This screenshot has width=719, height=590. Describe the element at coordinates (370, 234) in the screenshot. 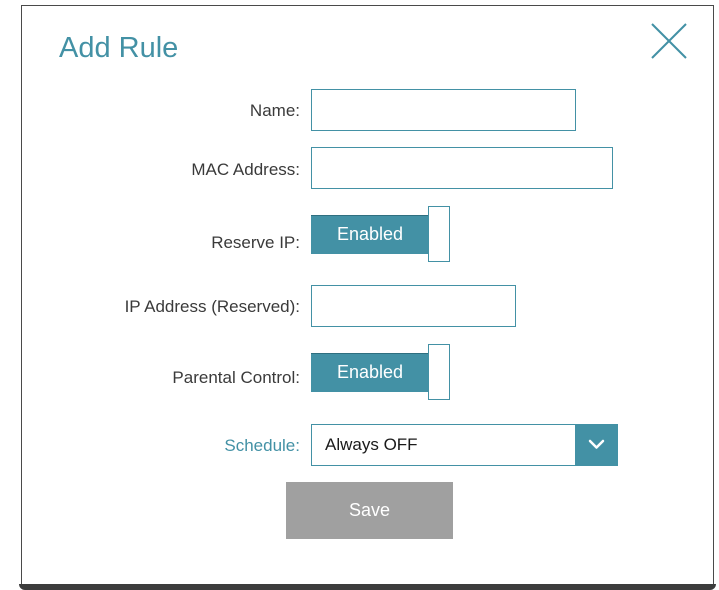

I see `reserve-ip-state: Enabled` at that location.